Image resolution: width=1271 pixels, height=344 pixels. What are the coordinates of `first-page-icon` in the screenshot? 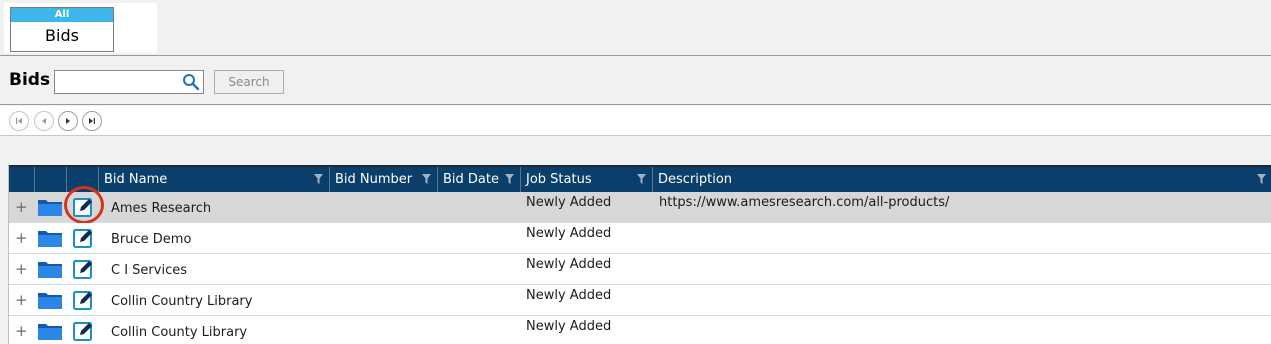 It's located at (19, 121).